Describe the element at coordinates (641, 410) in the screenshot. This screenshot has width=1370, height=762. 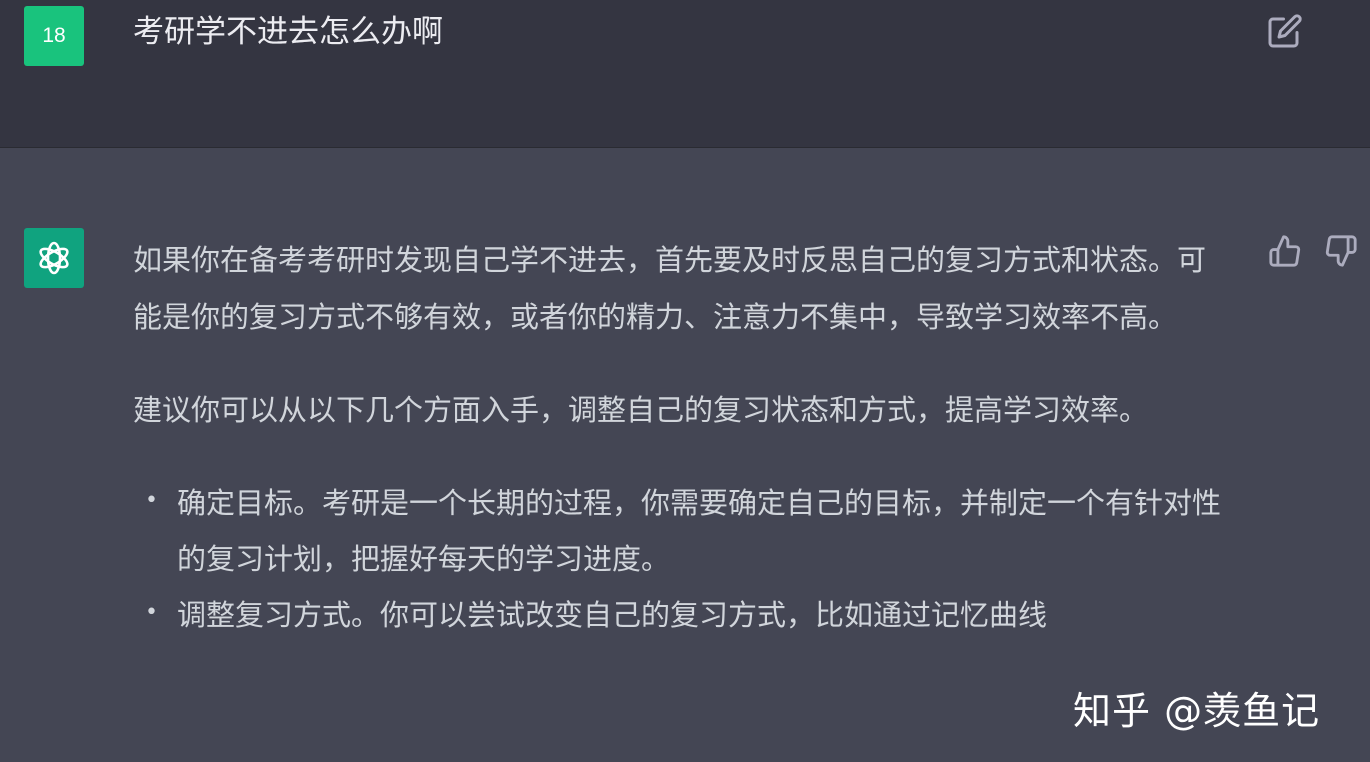
I see `response-paragraph: 建议你可以从以下几个方面入手，调整自己的复习状态和方式，提高学习效率。` at that location.